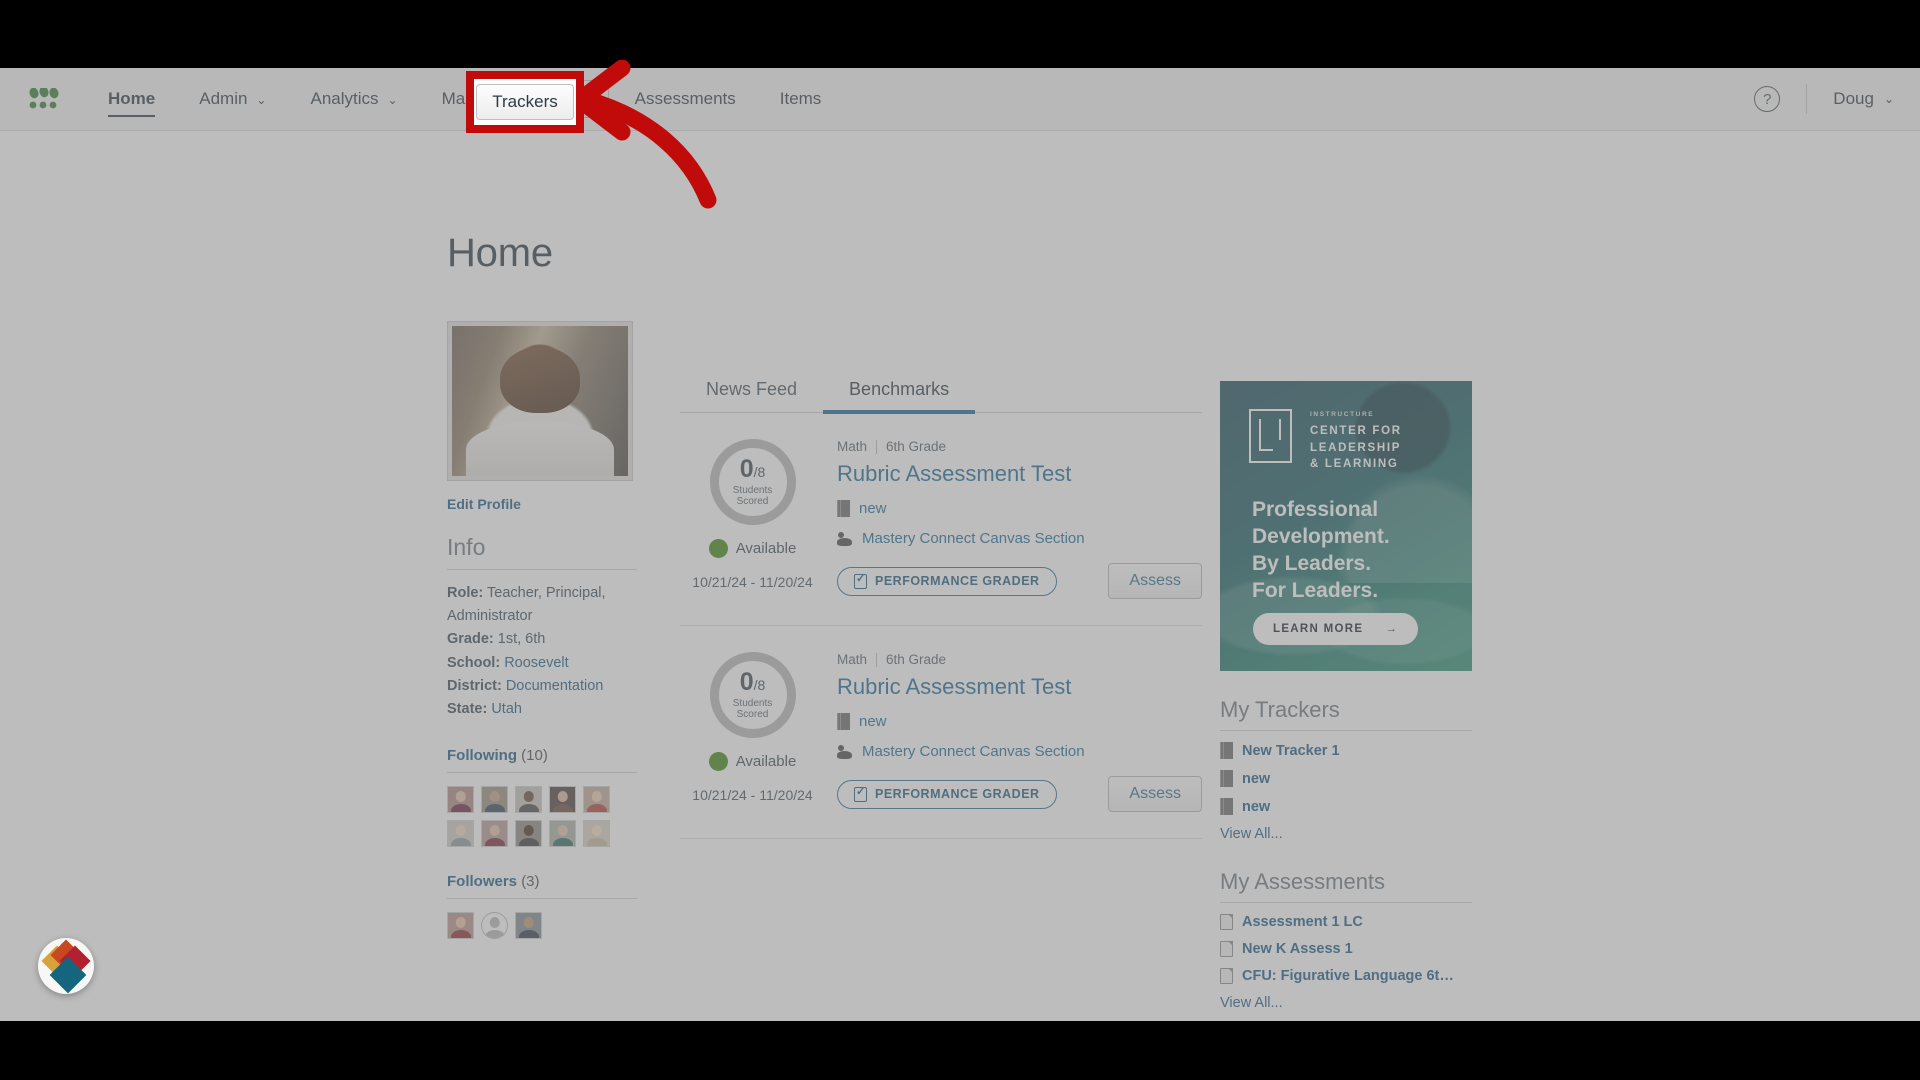 Image resolution: width=1920 pixels, height=1080 pixels. What do you see at coordinates (860, 580) in the screenshot?
I see `grader-doc-icon` at bounding box center [860, 580].